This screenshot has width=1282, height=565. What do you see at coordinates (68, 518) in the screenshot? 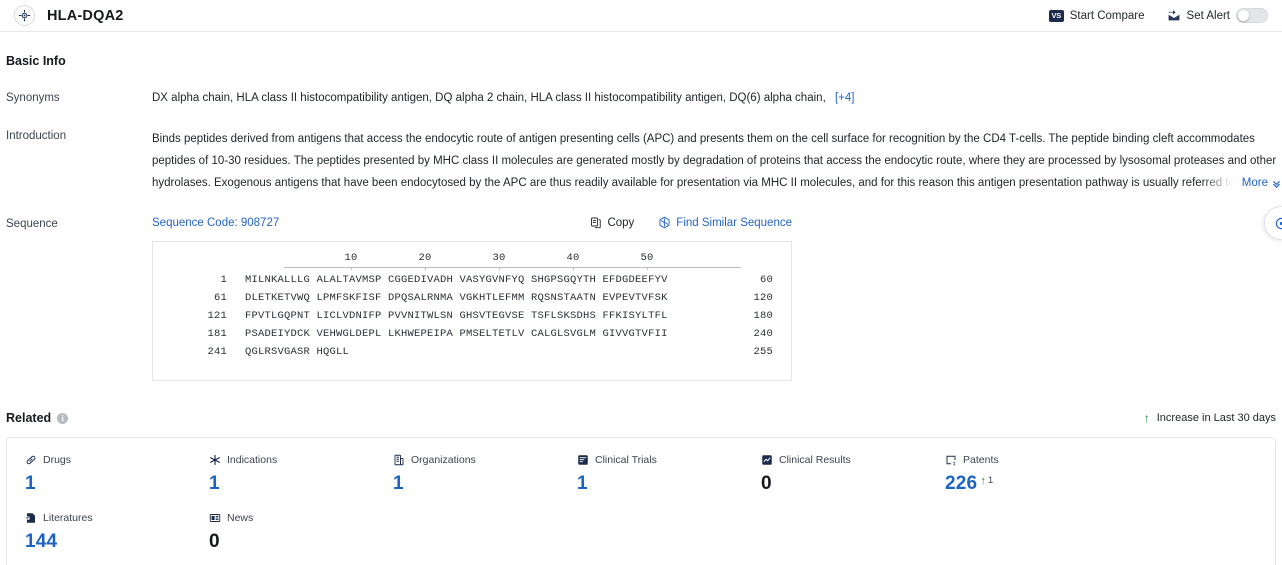
I see `stat-label: Literatures` at bounding box center [68, 518].